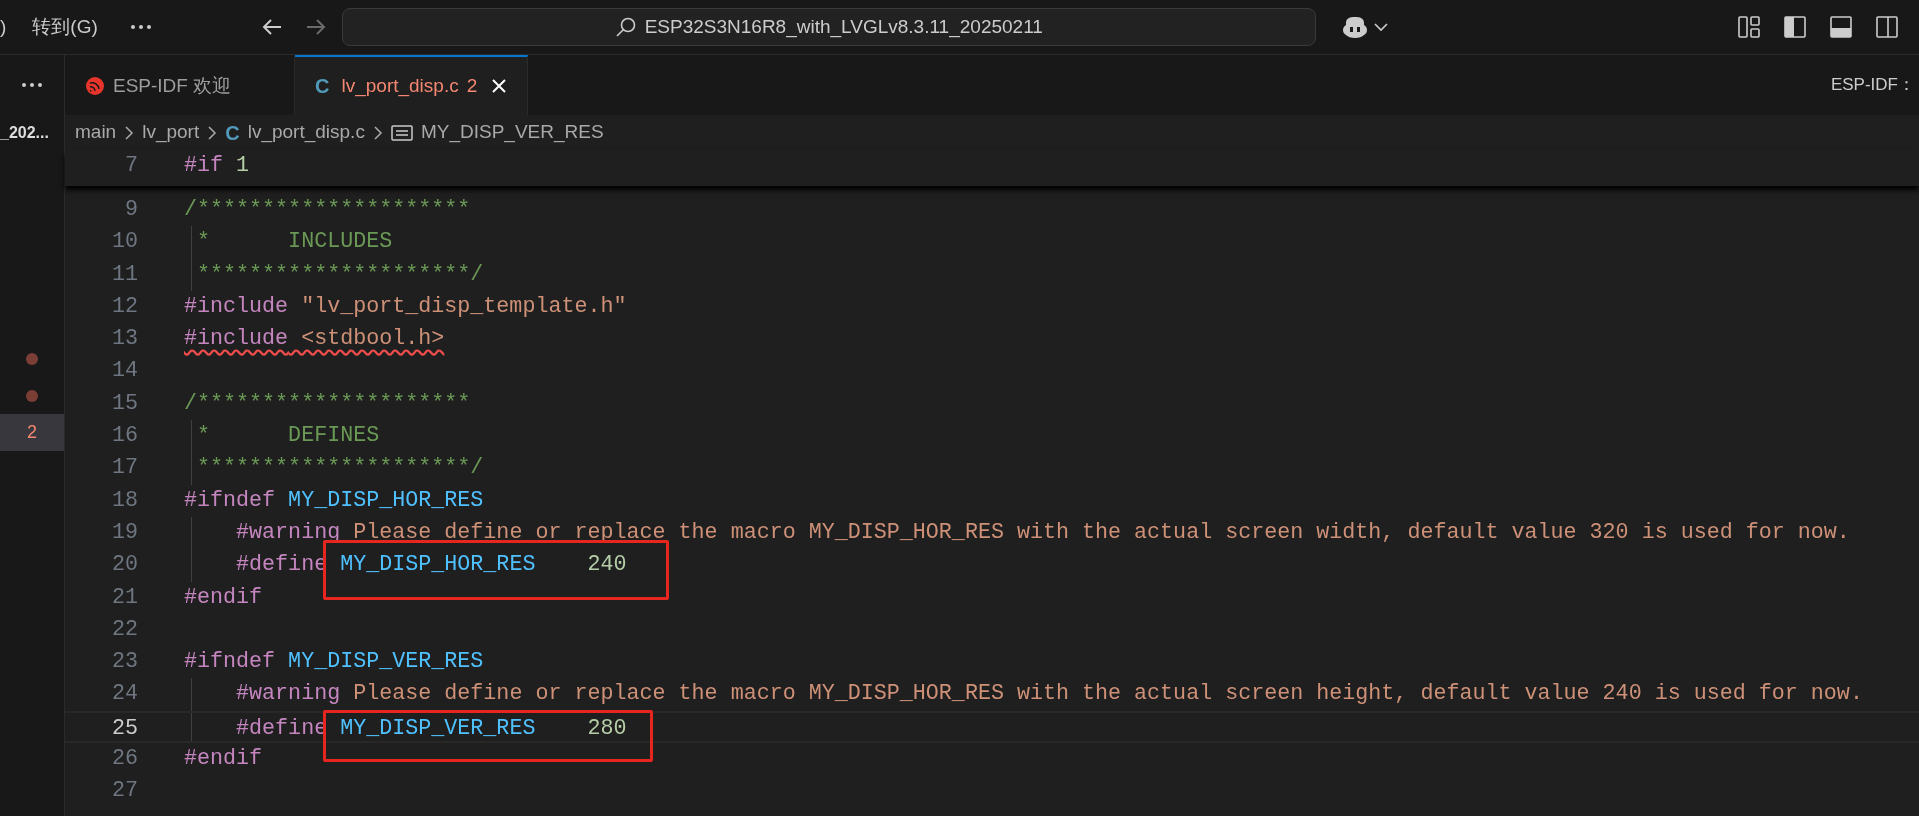 The image size is (1919, 816). What do you see at coordinates (124, 662) in the screenshot?
I see `line-number: 23` at bounding box center [124, 662].